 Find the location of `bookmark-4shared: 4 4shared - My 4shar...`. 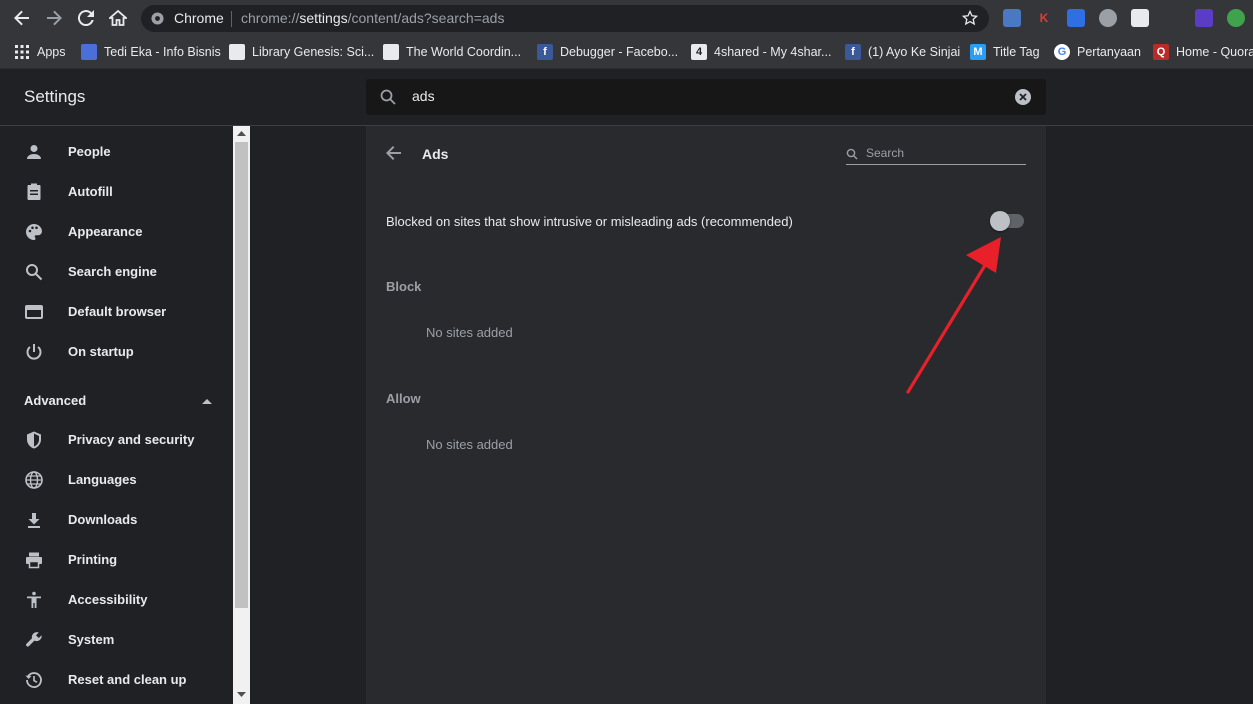

bookmark-4shared: 4 4shared - My 4shar... is located at coordinates (761, 52).